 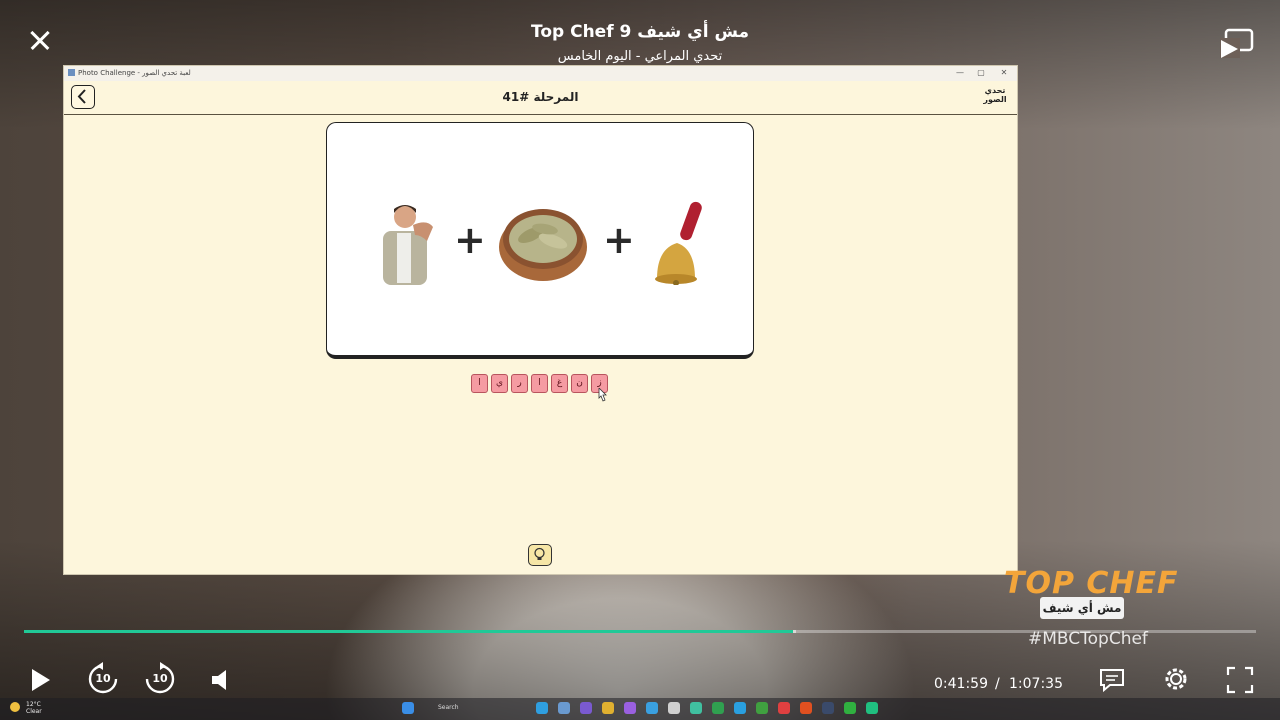 What do you see at coordinates (408, 245) in the screenshot?
I see `person-shouting-image` at bounding box center [408, 245].